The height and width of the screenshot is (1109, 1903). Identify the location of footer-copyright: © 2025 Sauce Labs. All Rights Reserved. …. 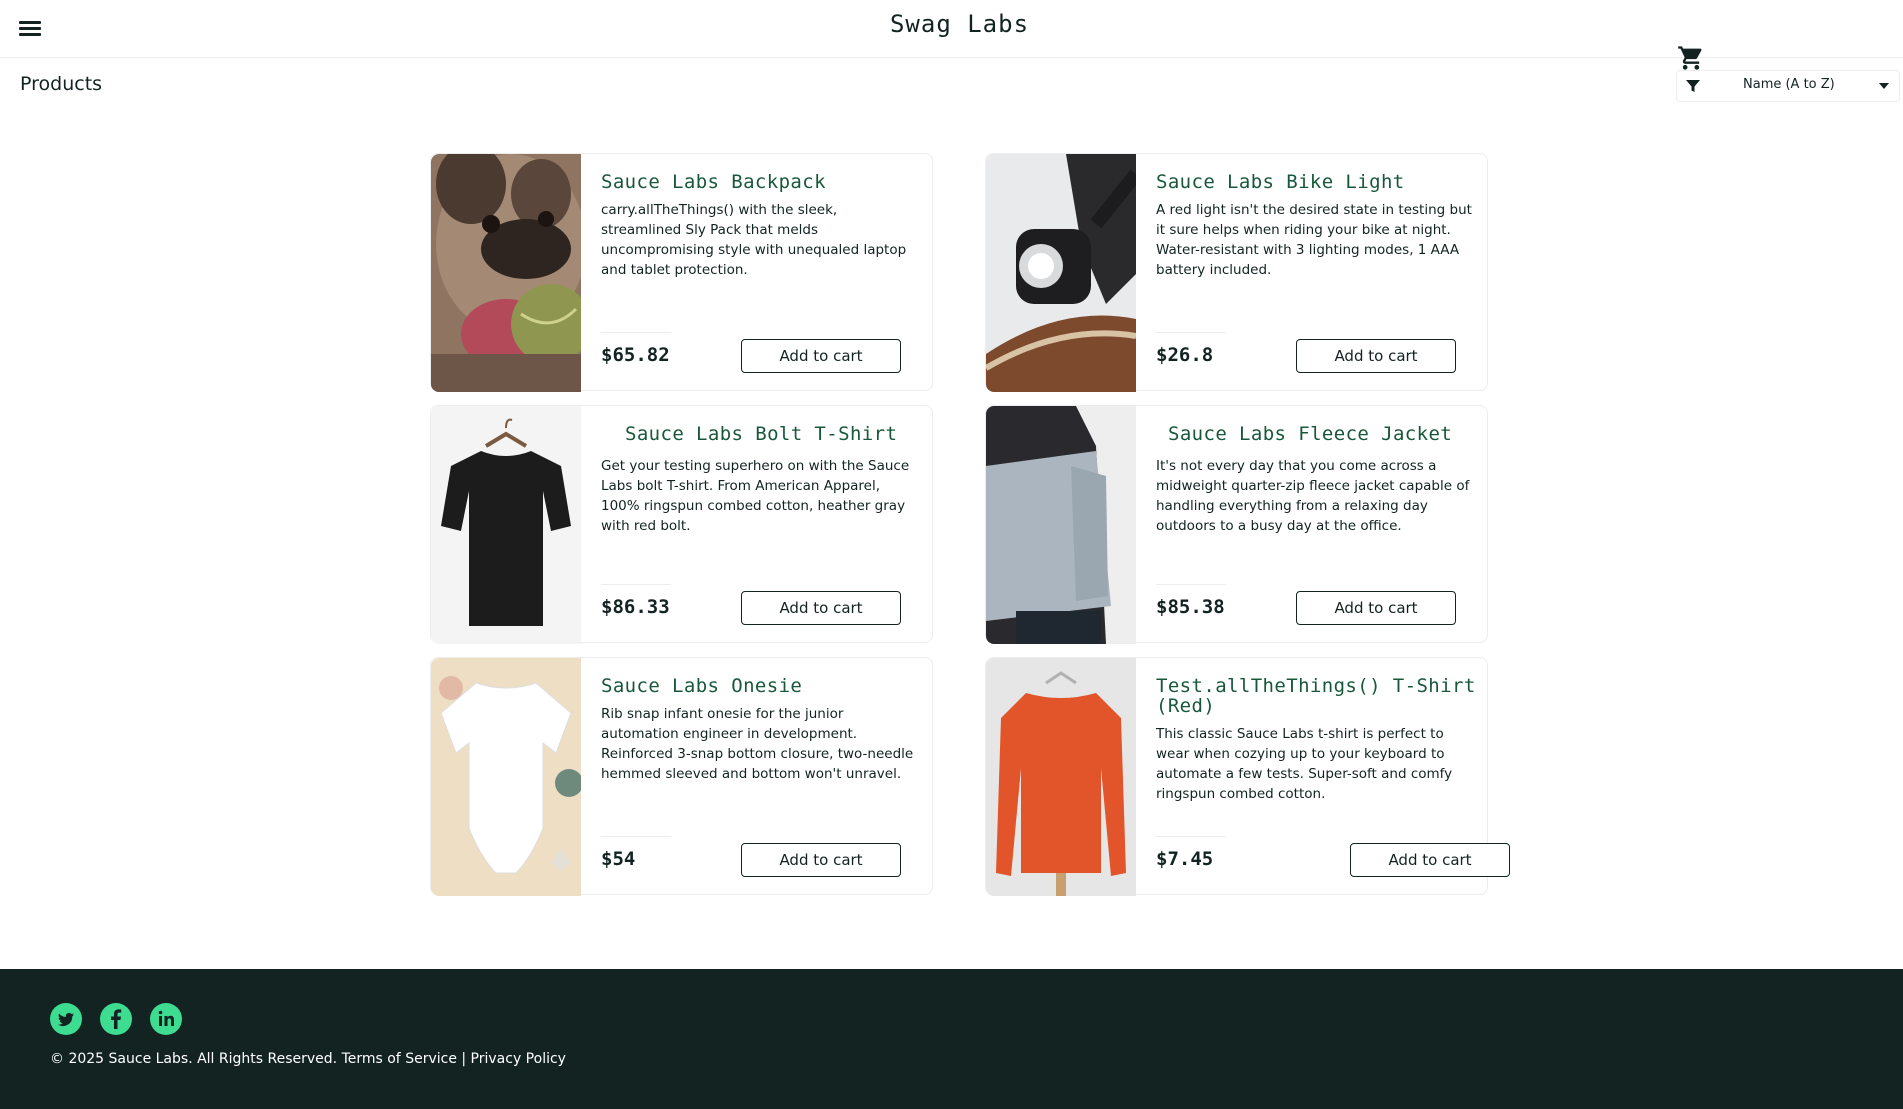
(308, 1059).